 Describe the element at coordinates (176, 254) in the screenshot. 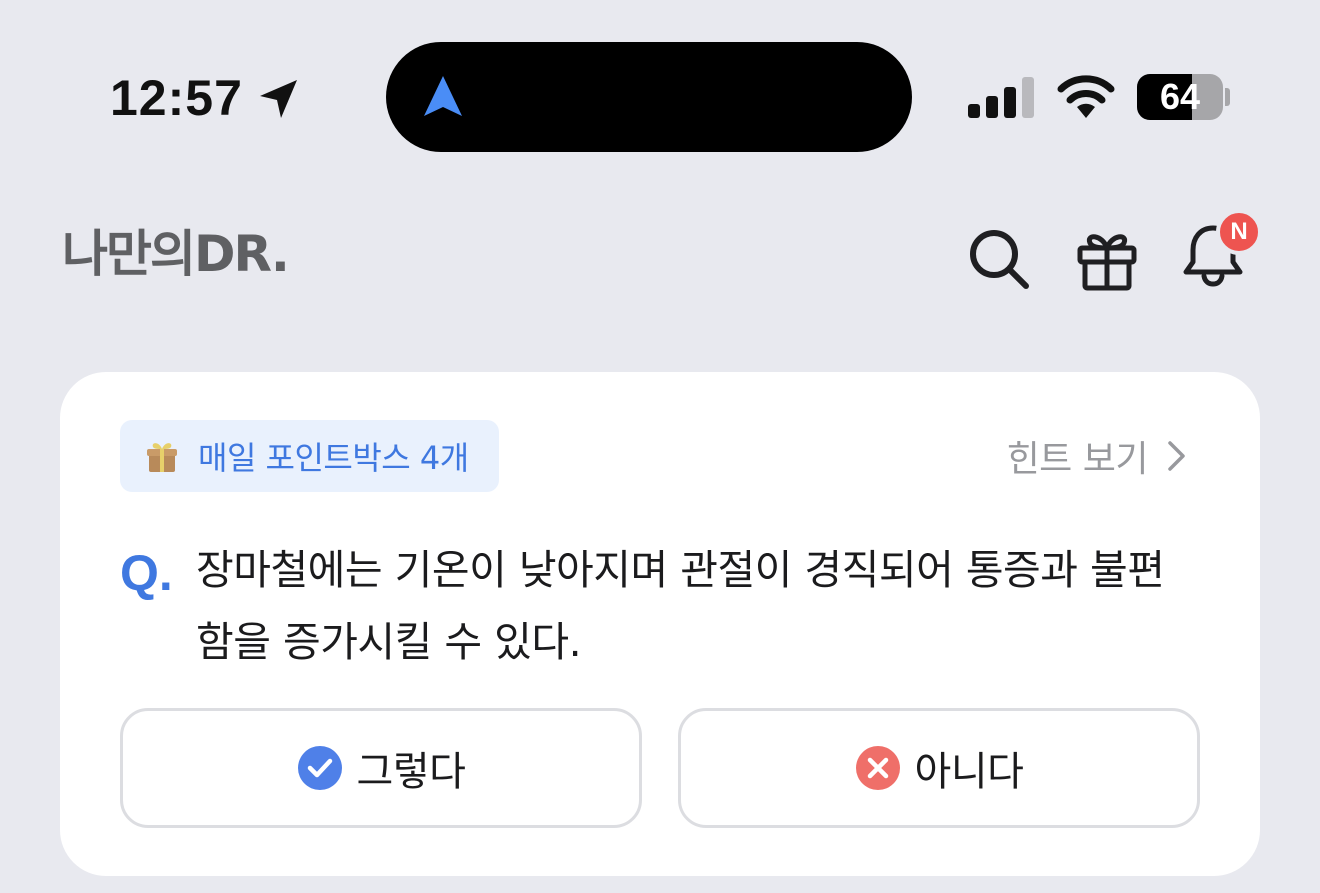

I see `app-logo: 나만의DR.` at that location.